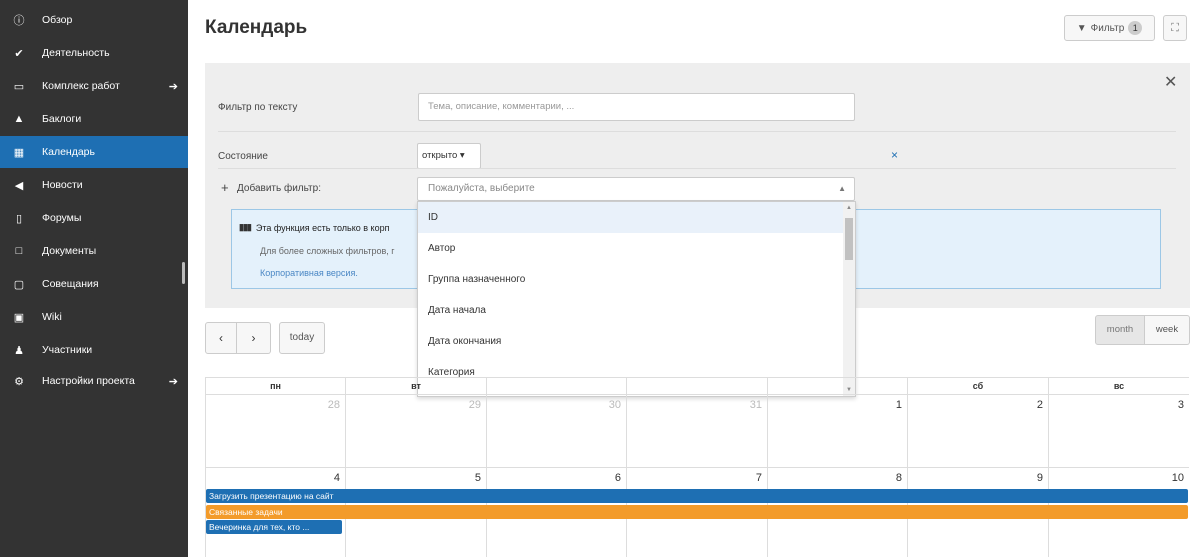  Describe the element at coordinates (314, 227) in the screenshot. I see `info-title: ▮▮▮ Эта функция есть только в корп` at that location.